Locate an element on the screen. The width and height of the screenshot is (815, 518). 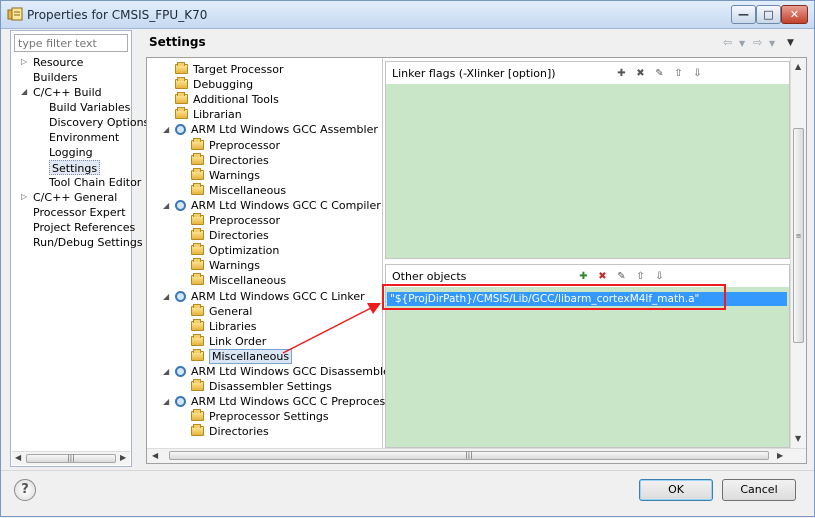
view-menu-icon: ▼ is located at coordinates (790, 43).